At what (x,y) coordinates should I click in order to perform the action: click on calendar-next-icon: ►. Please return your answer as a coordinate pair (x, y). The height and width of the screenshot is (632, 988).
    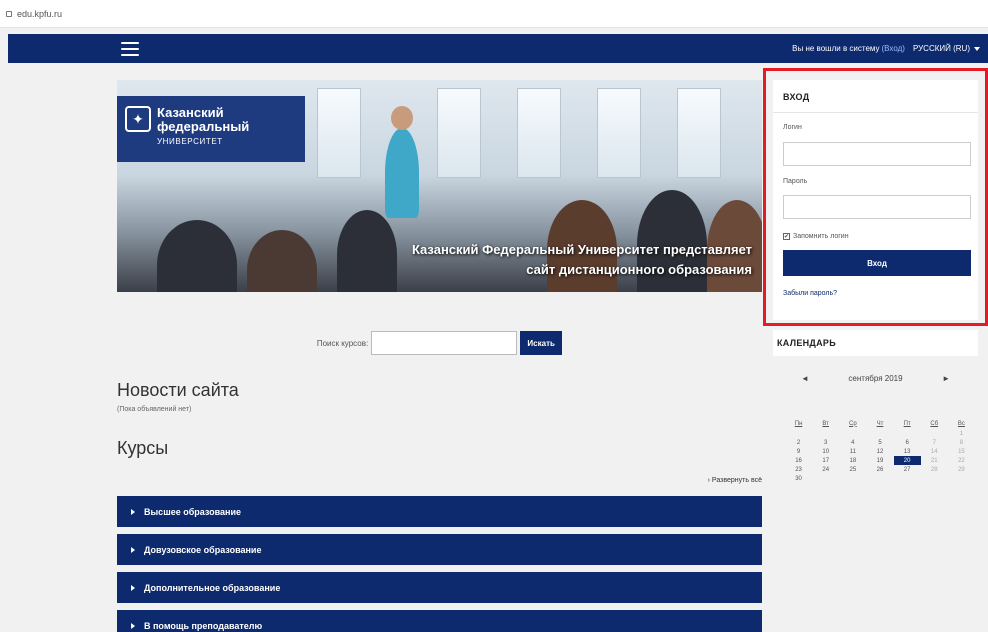
    Looking at the image, I should click on (946, 378).